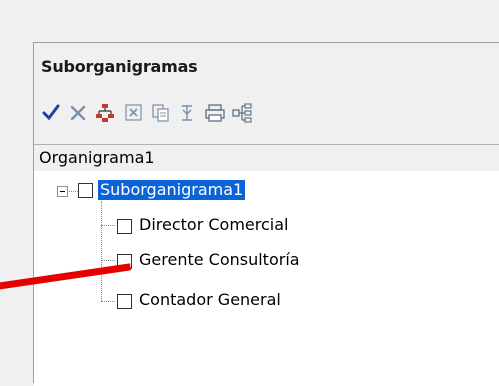 This screenshot has height=386, width=499. I want to click on column-header: Organigrama1, so click(266, 158).